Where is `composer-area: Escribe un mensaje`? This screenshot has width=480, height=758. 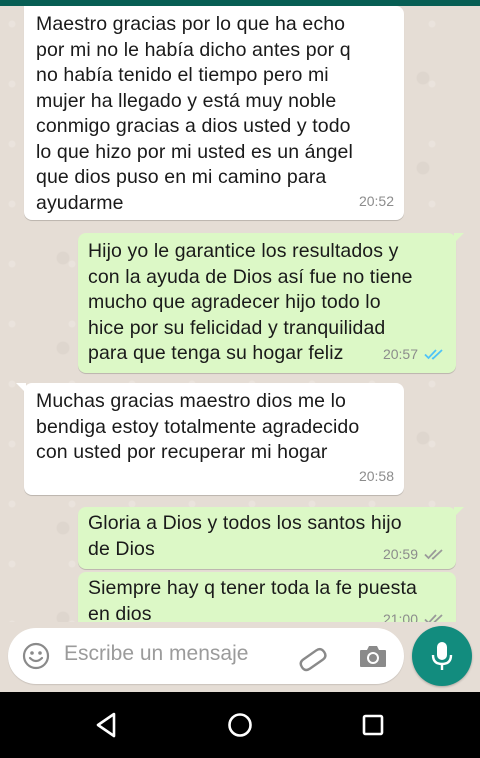 composer-area: Escribe un mensaje is located at coordinates (240, 657).